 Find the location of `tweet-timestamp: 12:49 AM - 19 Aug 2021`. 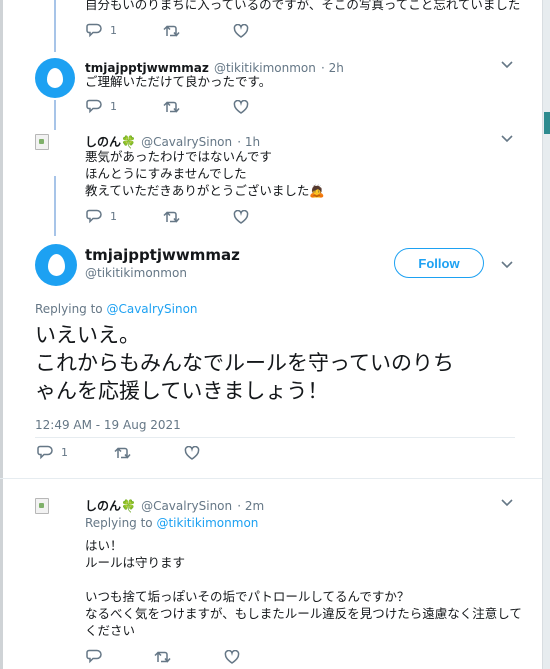

tweet-timestamp: 12:49 AM - 19 Aug 2021 is located at coordinates (108, 425).